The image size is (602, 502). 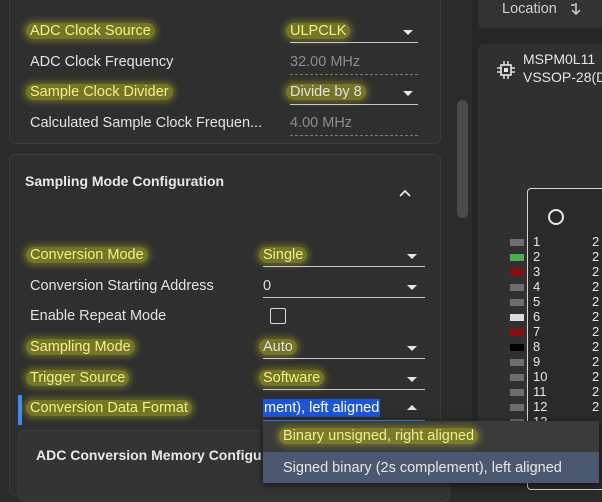 What do you see at coordinates (517, 257) in the screenshot?
I see `pin-2-indicator` at bounding box center [517, 257].